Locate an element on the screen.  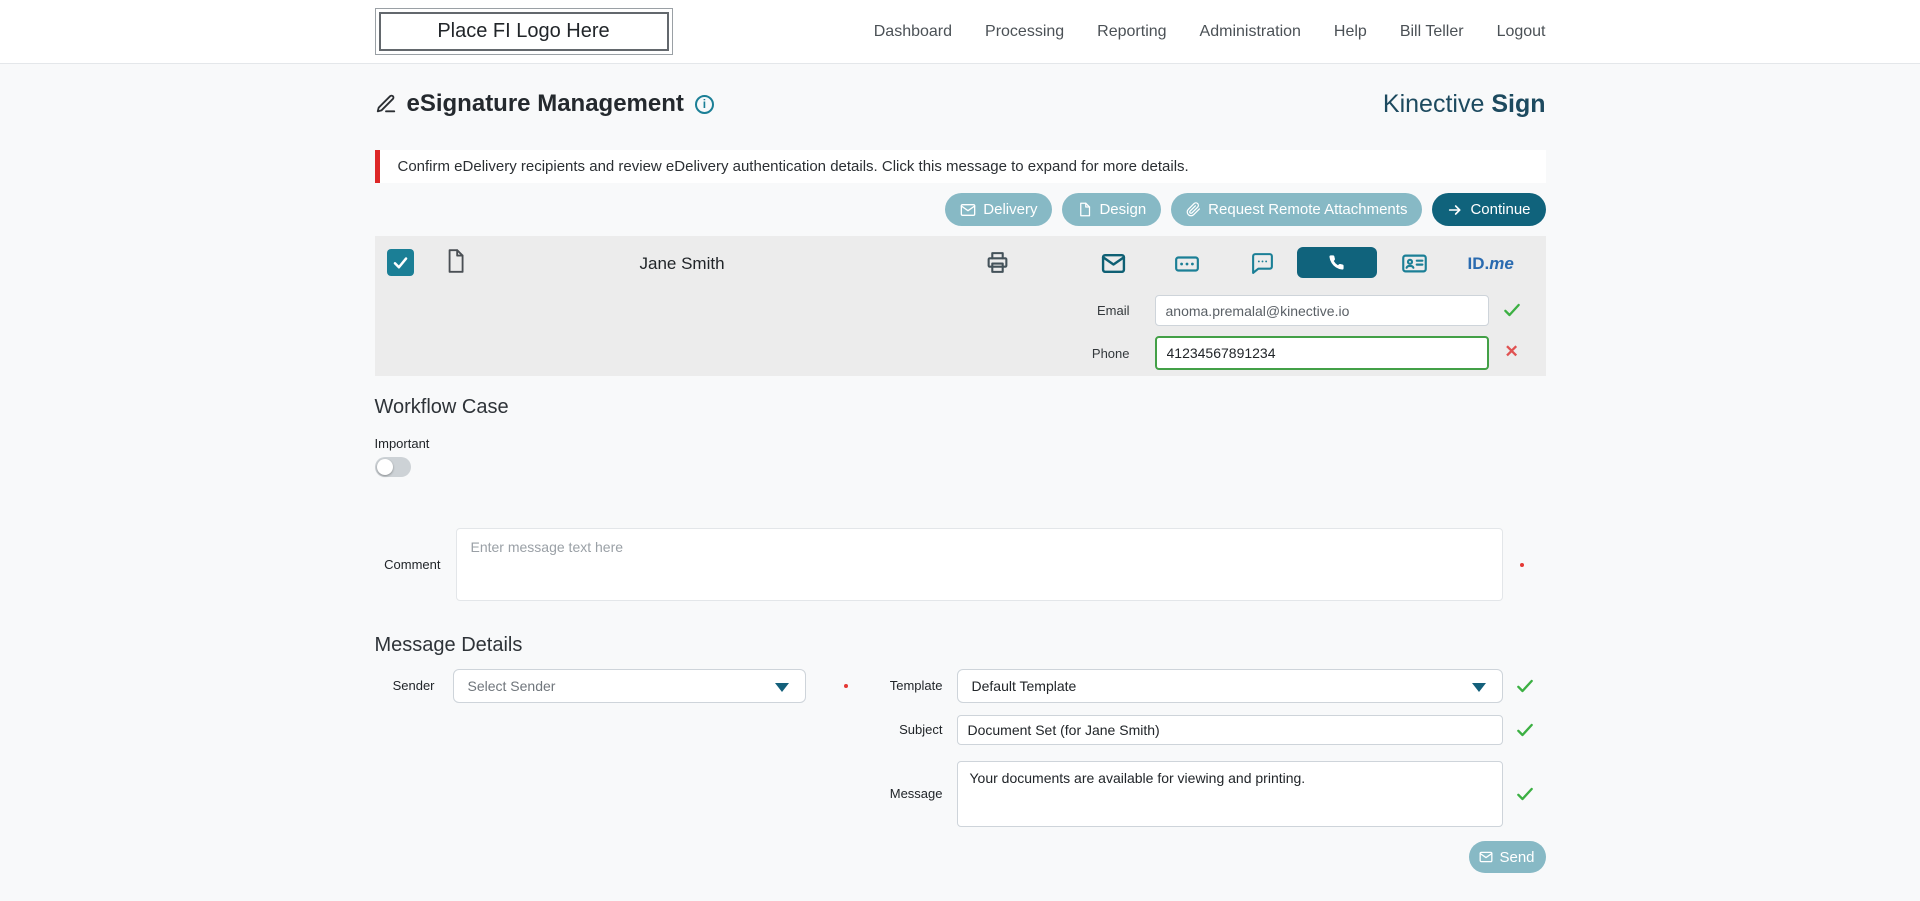
send-button-label: Send is located at coordinates (1517, 857).